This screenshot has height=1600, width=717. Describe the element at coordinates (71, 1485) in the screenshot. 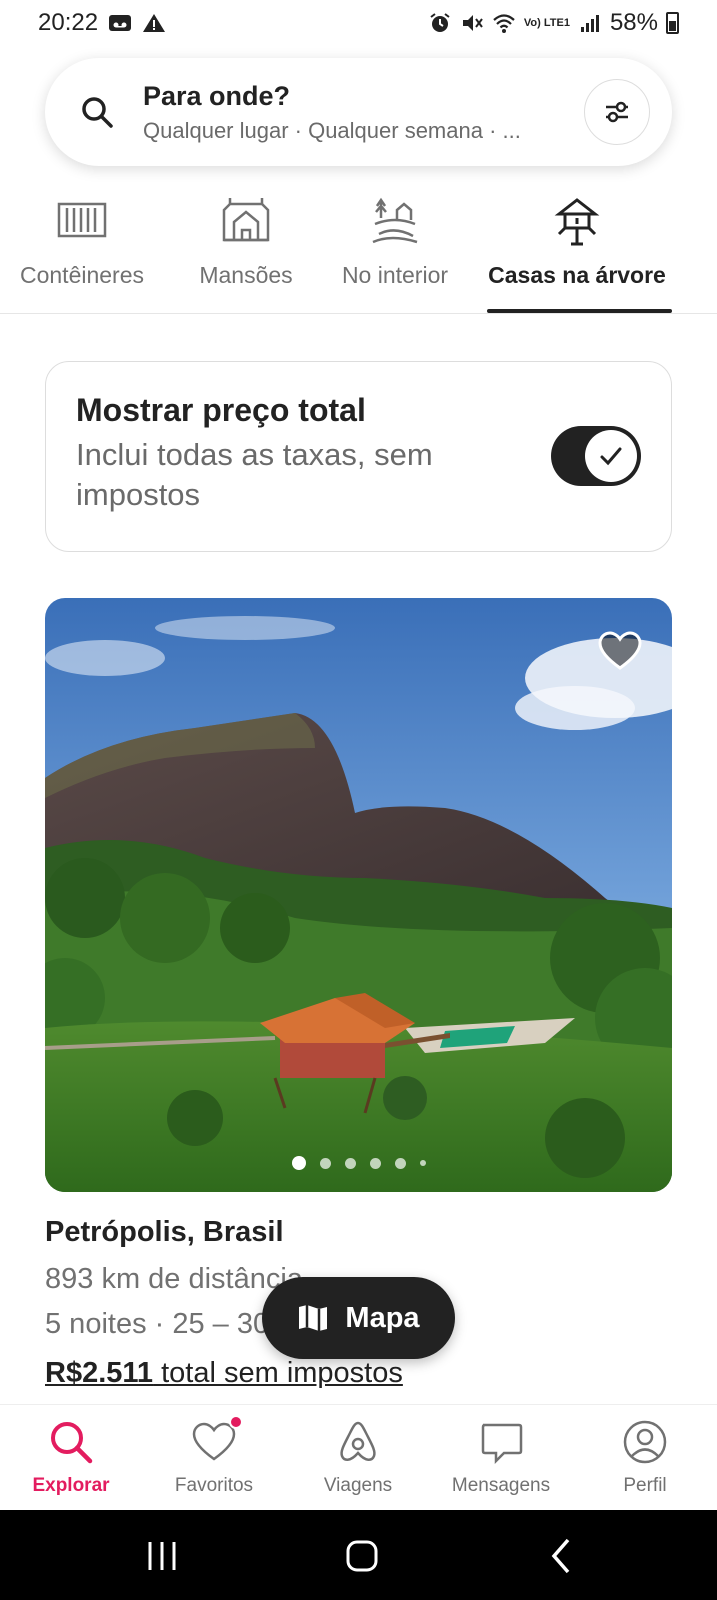

I see `nav-label: Explorar` at that location.